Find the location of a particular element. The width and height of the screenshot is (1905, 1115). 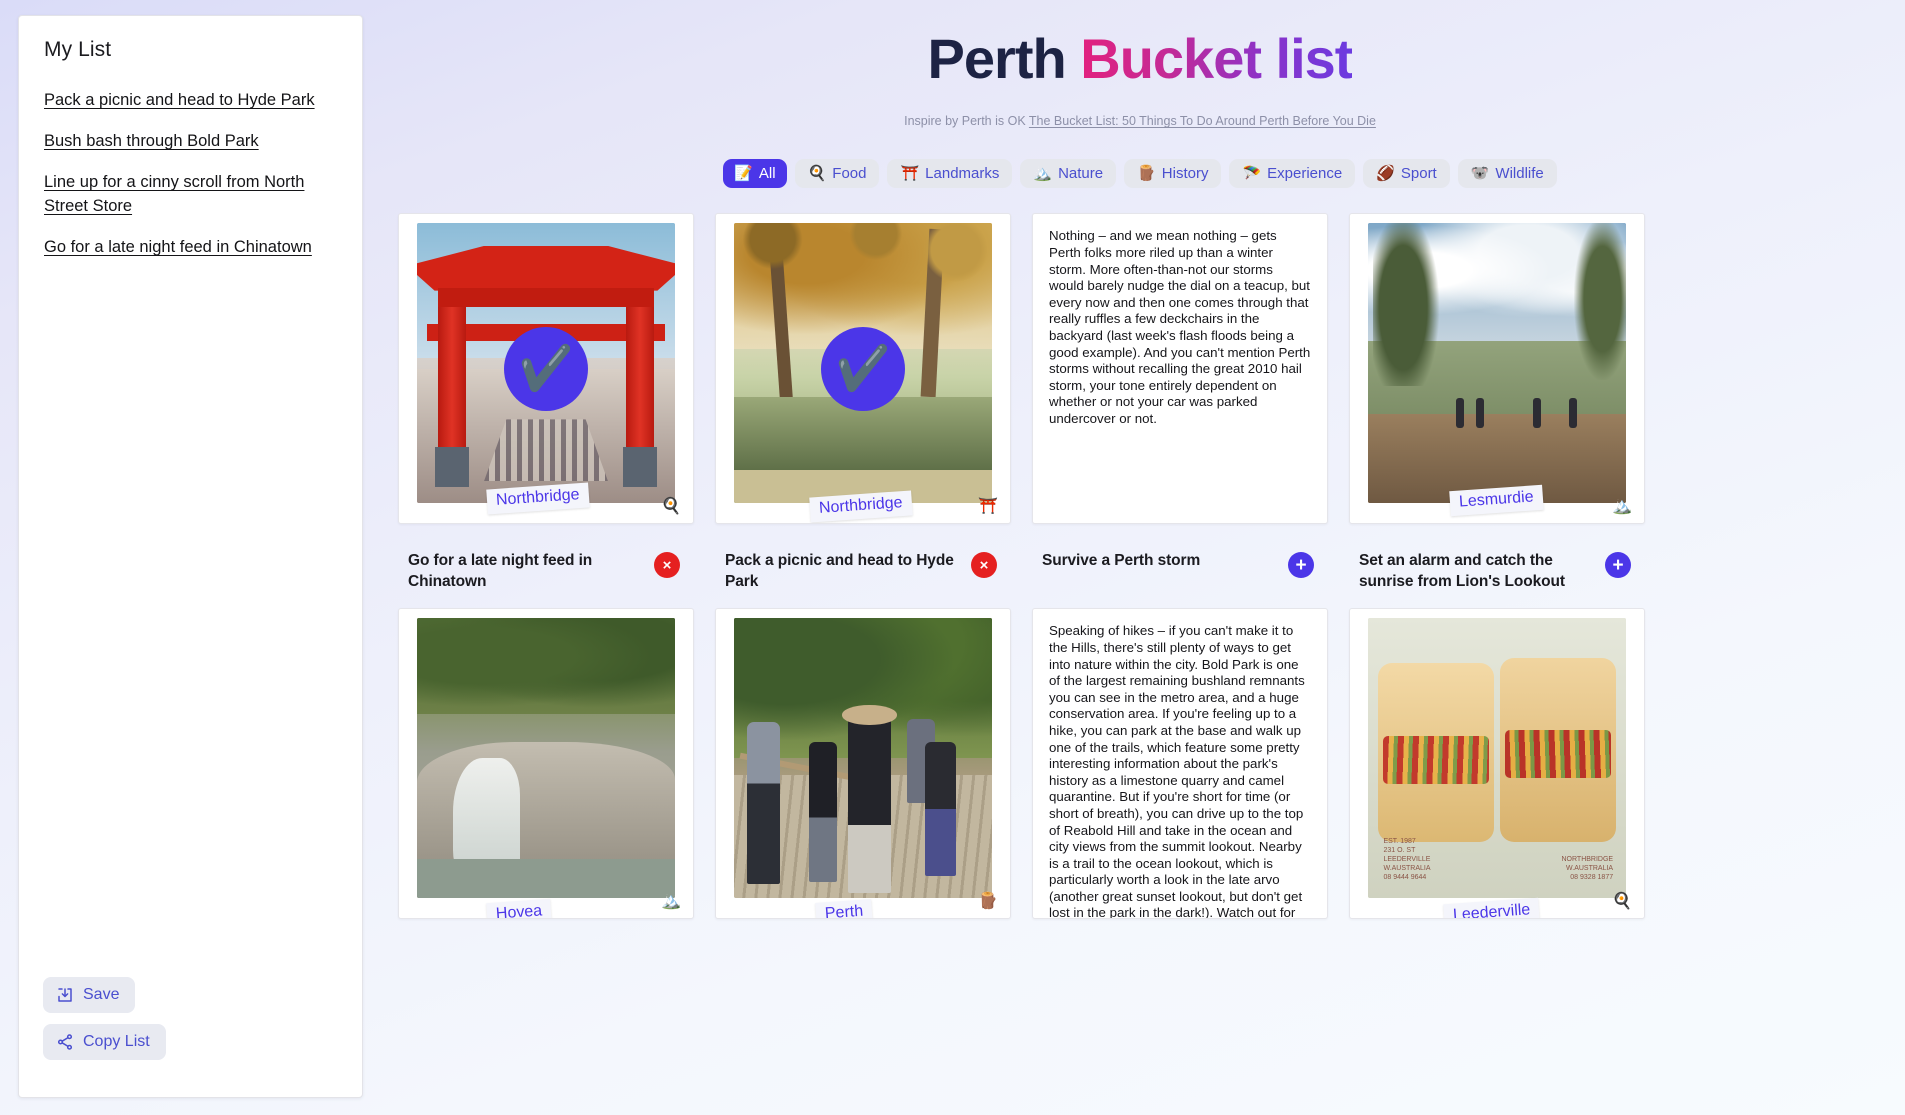

sidebar-title: My List is located at coordinates (78, 49).